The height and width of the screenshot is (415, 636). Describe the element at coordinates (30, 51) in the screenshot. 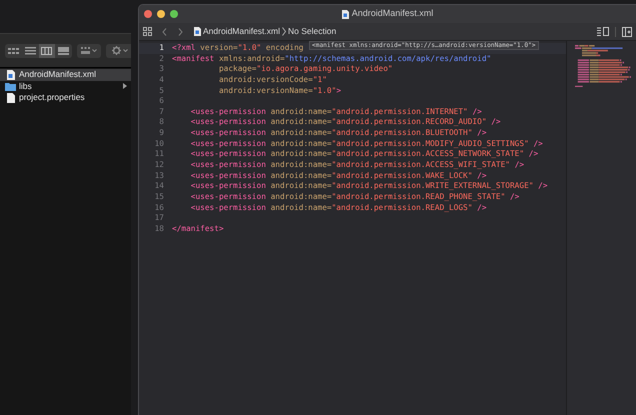

I see `list-view-icon` at that location.